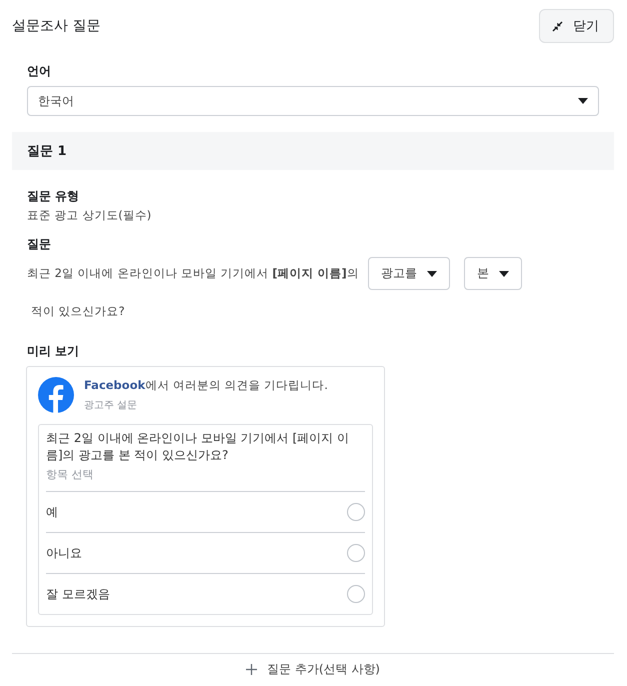 The width and height of the screenshot is (627, 686). What do you see at coordinates (198, 447) in the screenshot?
I see `preview-question: 최근 2일 이내에 온라인이나 모바일 기기에서 [페이지 이름]의 광고를 본 적이 있으신가요?` at bounding box center [198, 447].